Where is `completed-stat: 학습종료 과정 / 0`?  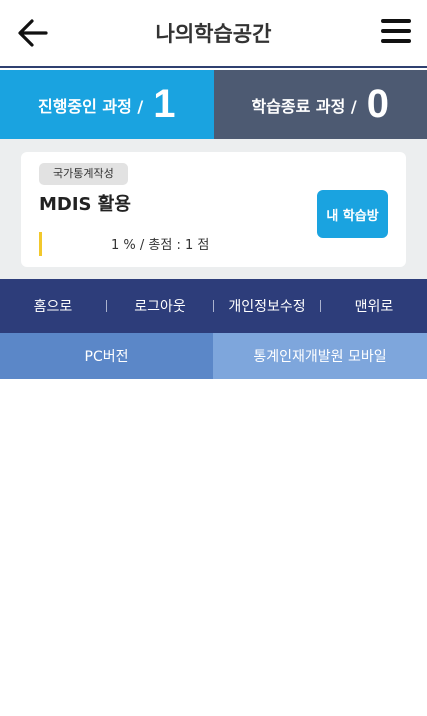 completed-stat: 학습종료 과정 / 0 is located at coordinates (320, 104).